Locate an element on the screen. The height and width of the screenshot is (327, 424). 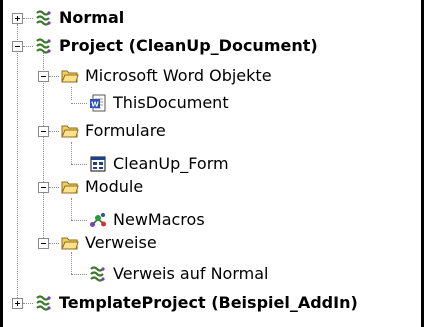
tree-item-thisdocument: W ThisDocument is located at coordinates (160, 103).